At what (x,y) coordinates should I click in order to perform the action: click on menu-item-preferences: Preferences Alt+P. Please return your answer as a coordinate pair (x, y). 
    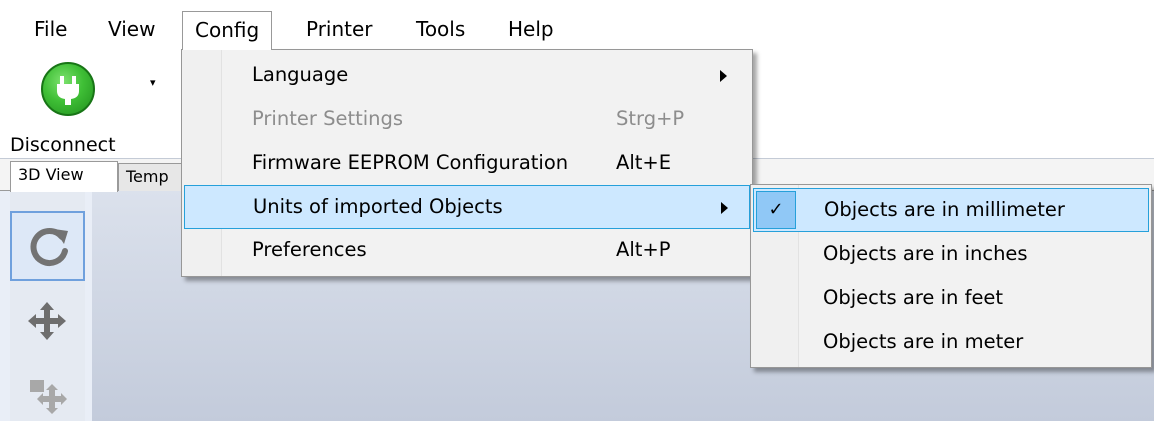
    Looking at the image, I should click on (467, 251).